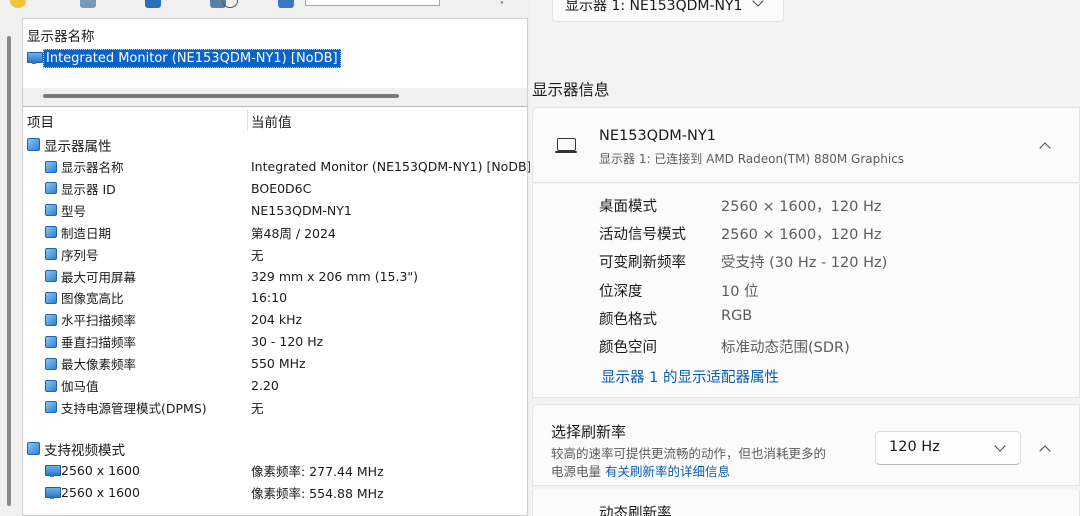  I want to click on info-value: 10 位, so click(740, 291).